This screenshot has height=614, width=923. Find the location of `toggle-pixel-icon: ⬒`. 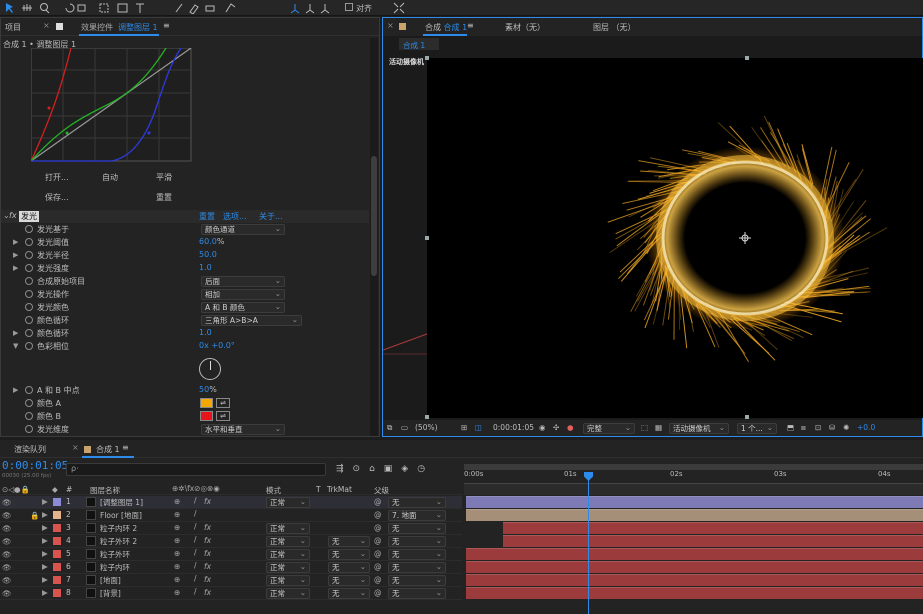

toggle-pixel-icon: ⬒ is located at coordinates (790, 427).